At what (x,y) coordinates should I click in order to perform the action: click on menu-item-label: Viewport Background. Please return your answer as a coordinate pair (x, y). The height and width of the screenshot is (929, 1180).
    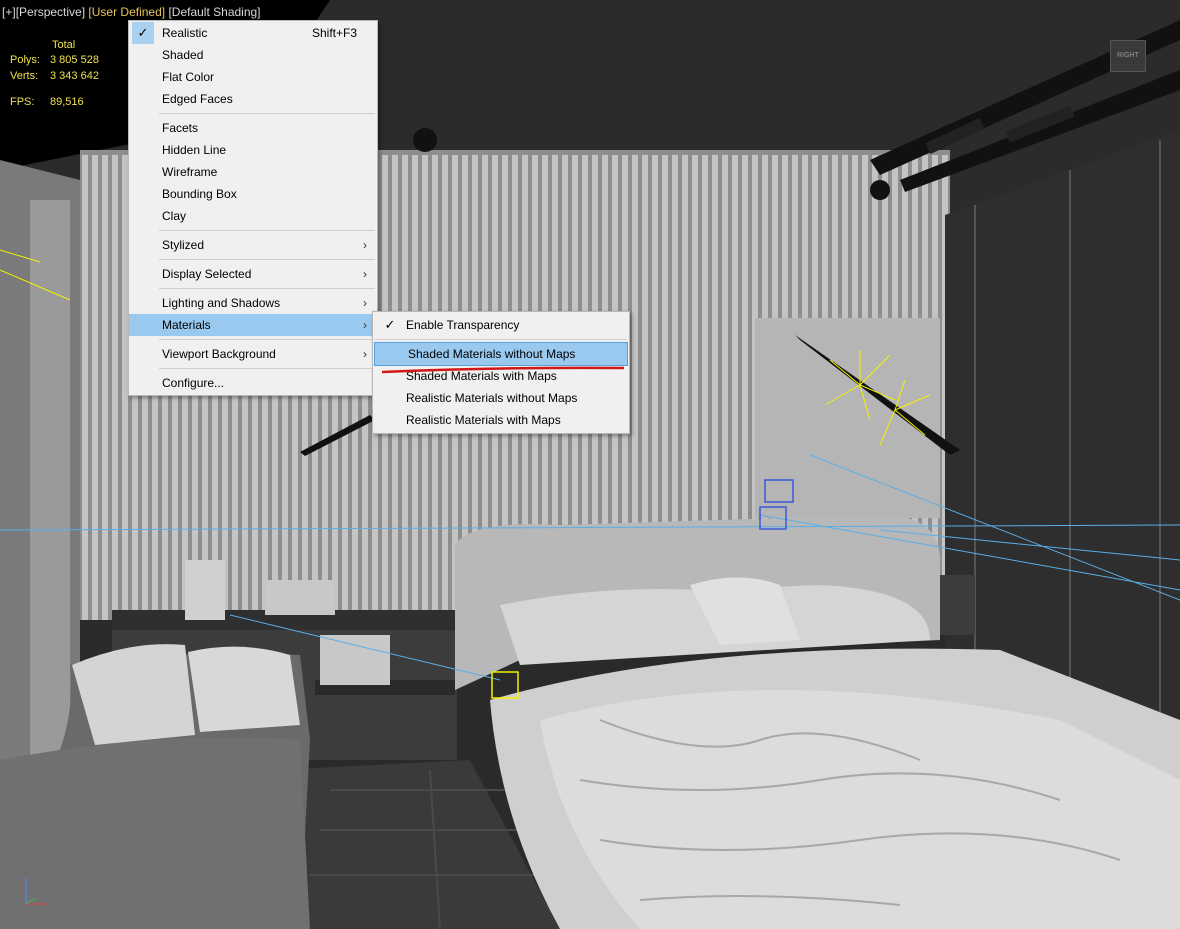
    Looking at the image, I should click on (219, 354).